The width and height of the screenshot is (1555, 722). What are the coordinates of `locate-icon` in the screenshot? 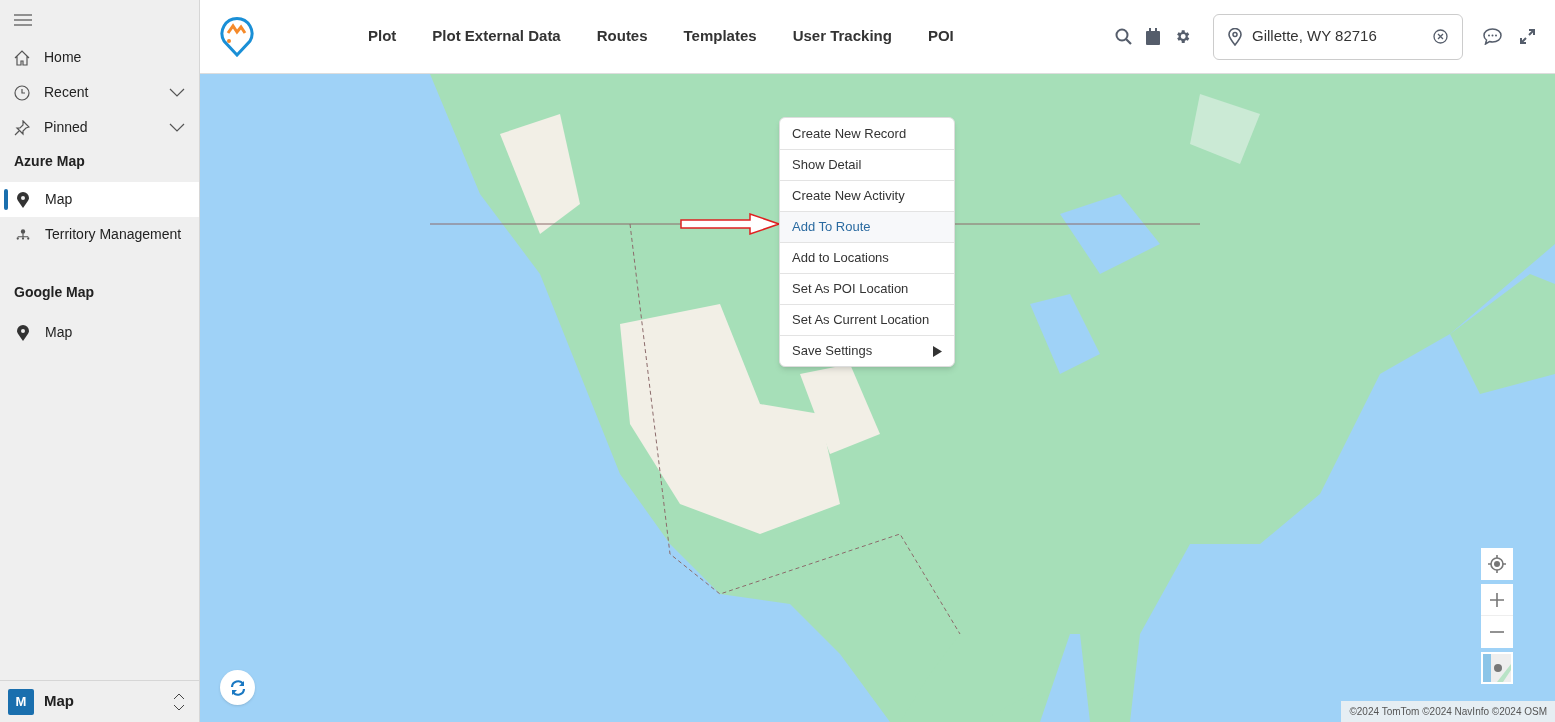 It's located at (1497, 564).